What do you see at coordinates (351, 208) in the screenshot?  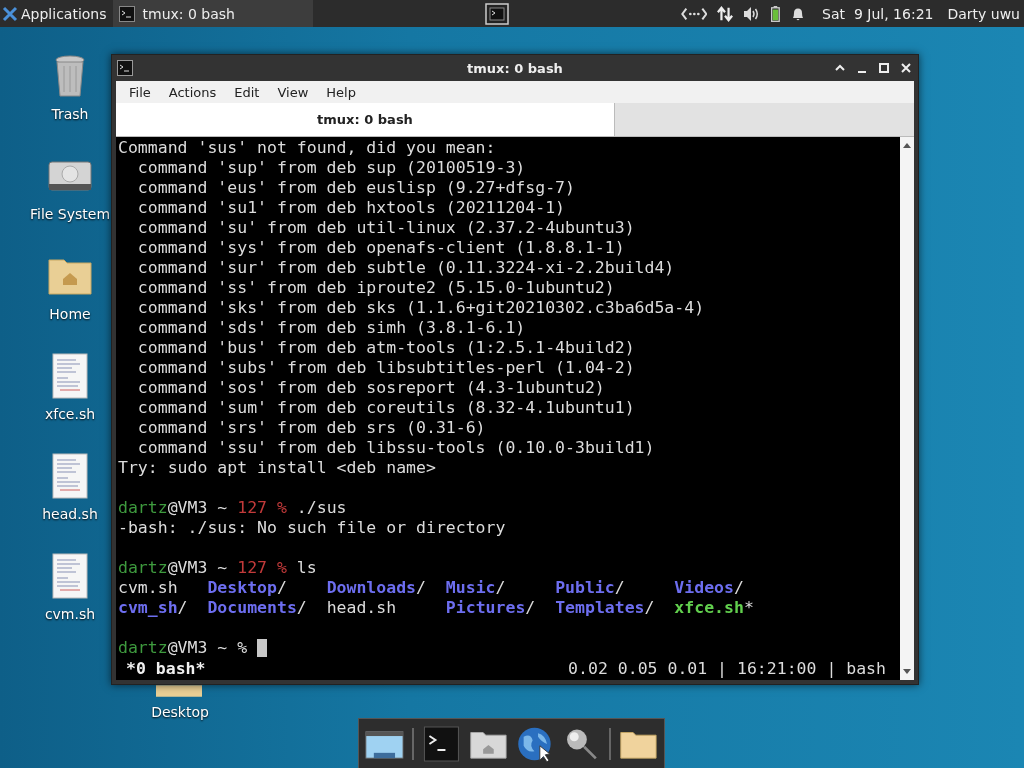 I see `terminal-line: command 'su1' from deb hxtools (20211204-1)` at bounding box center [351, 208].